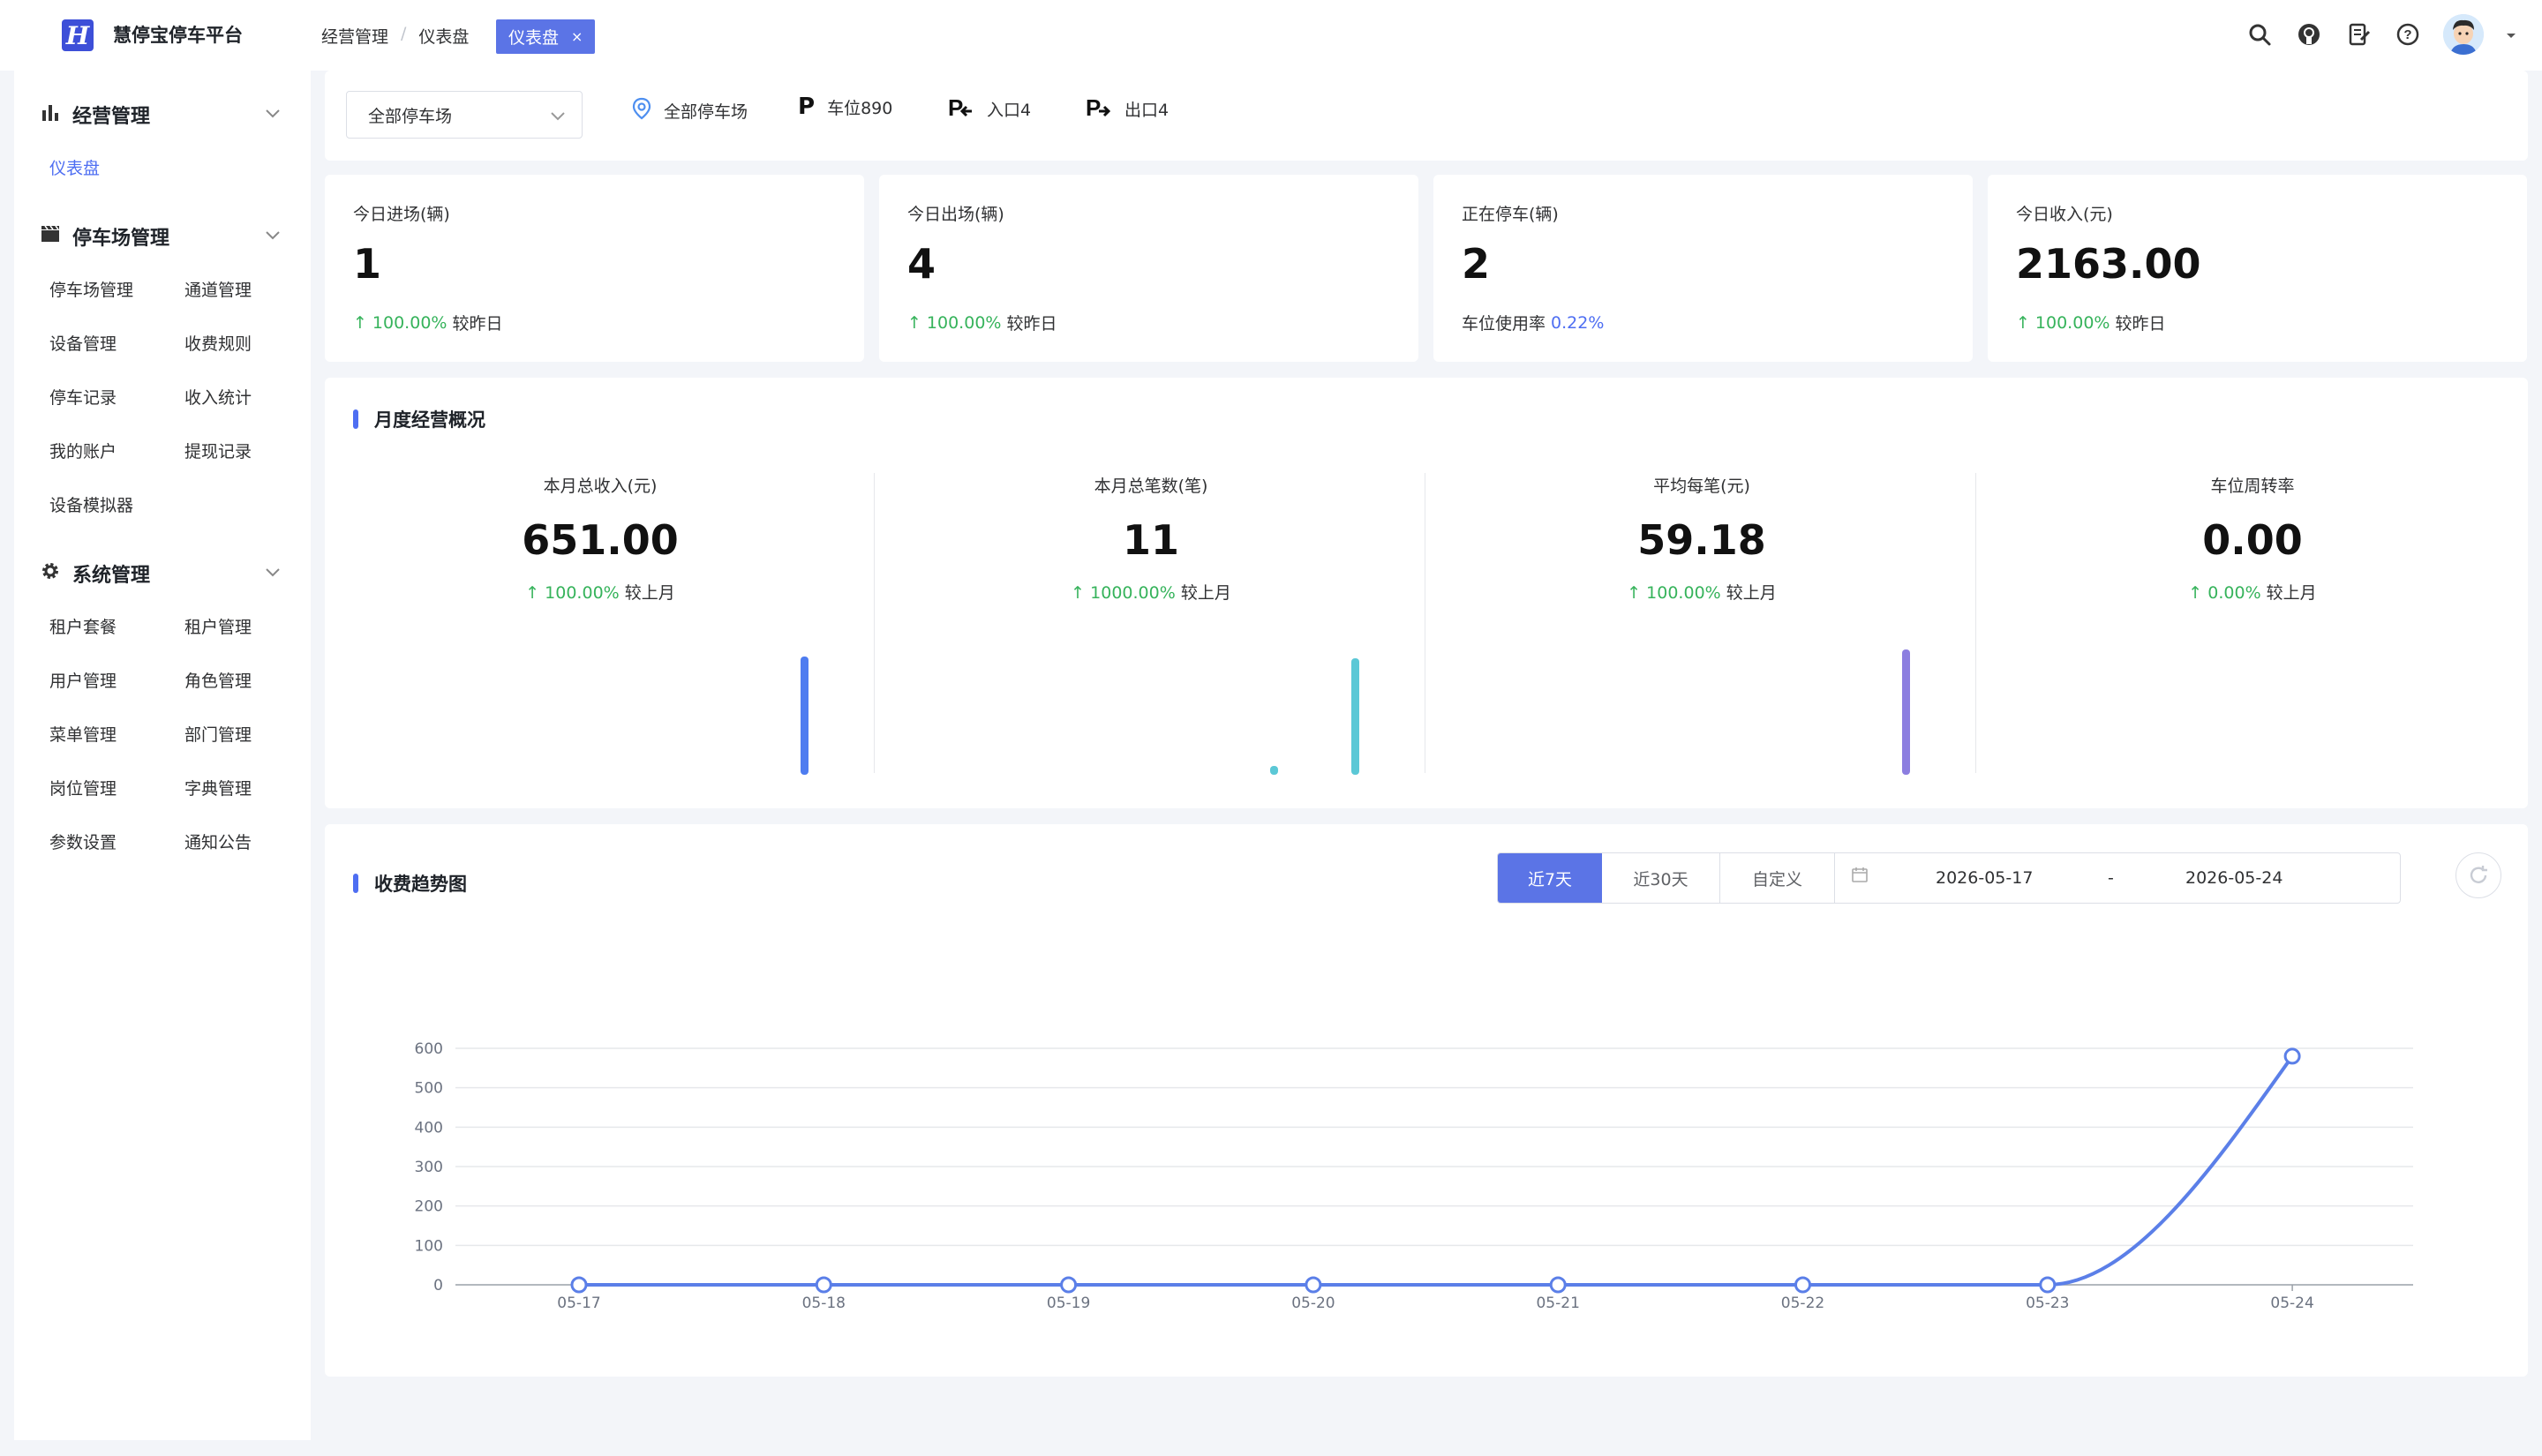  What do you see at coordinates (218, 787) in the screenshot?
I see `sidebar-item-dict-management: 字典管理` at bounding box center [218, 787].